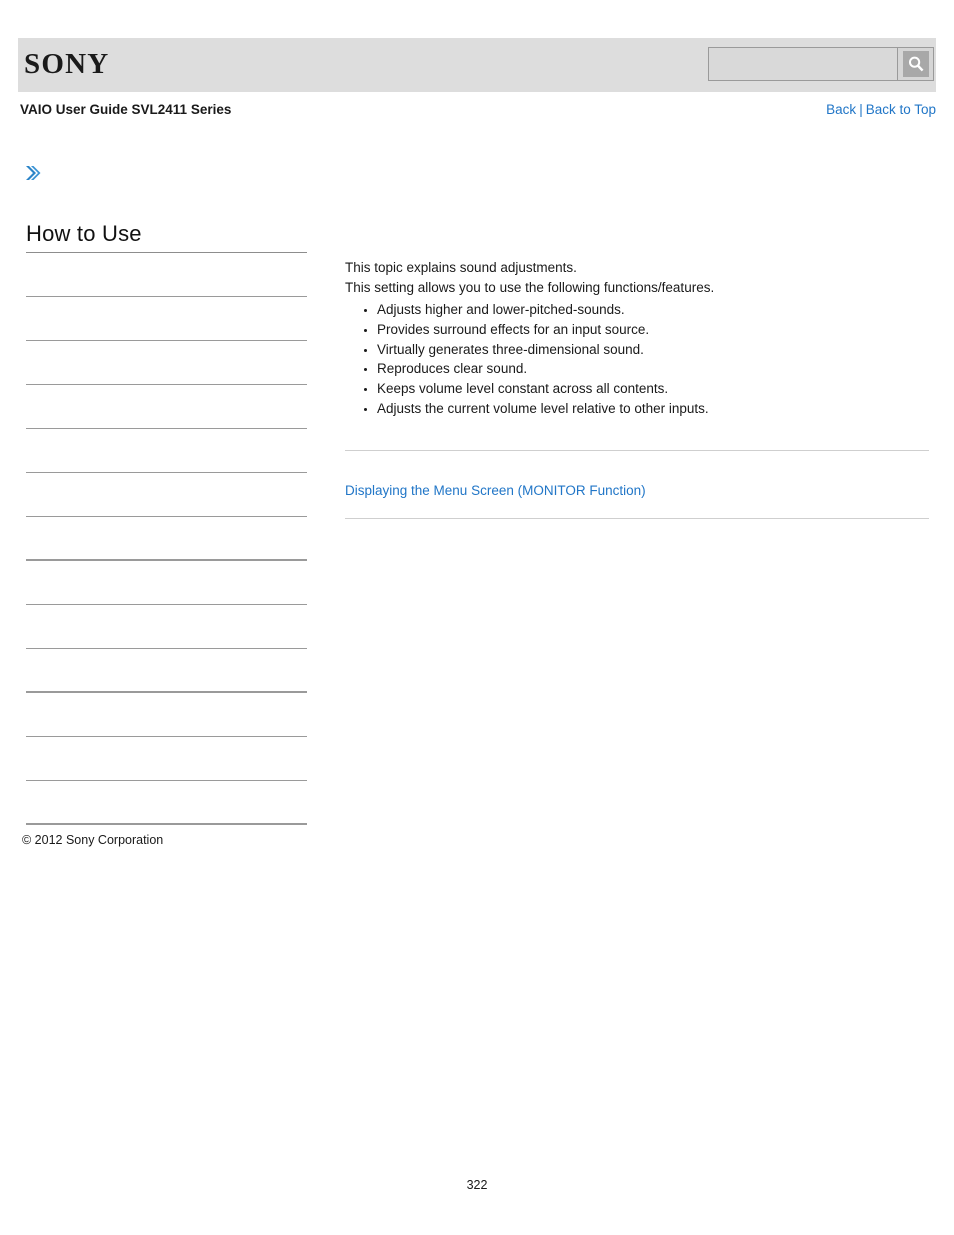 The width and height of the screenshot is (954, 1235). What do you see at coordinates (901, 109) in the screenshot?
I see `back-to-top-link: Back to Top` at bounding box center [901, 109].